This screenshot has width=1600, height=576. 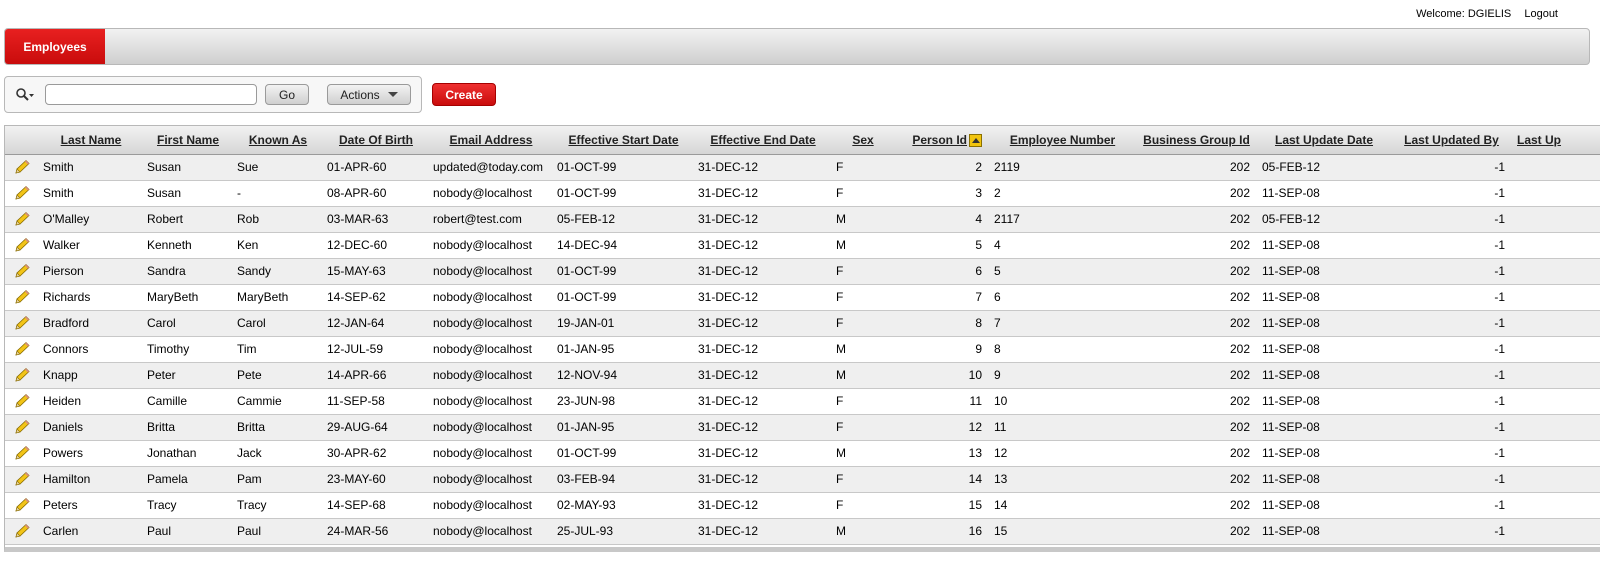 What do you see at coordinates (587, 271) in the screenshot?
I see `table-cell: 01-OCT-99` at bounding box center [587, 271].